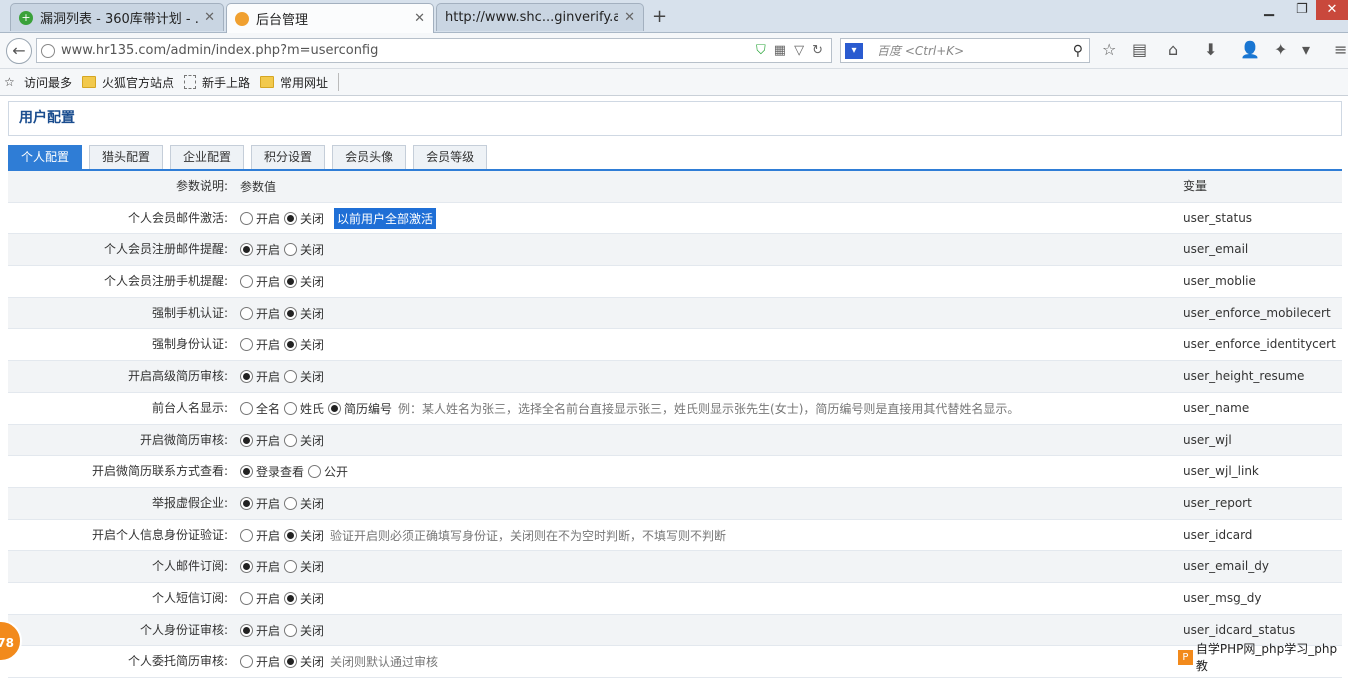 Image resolution: width=1348 pixels, height=678 pixels. What do you see at coordinates (1302, 9) in the screenshot?
I see `maximize-icon: ❐` at bounding box center [1302, 9].